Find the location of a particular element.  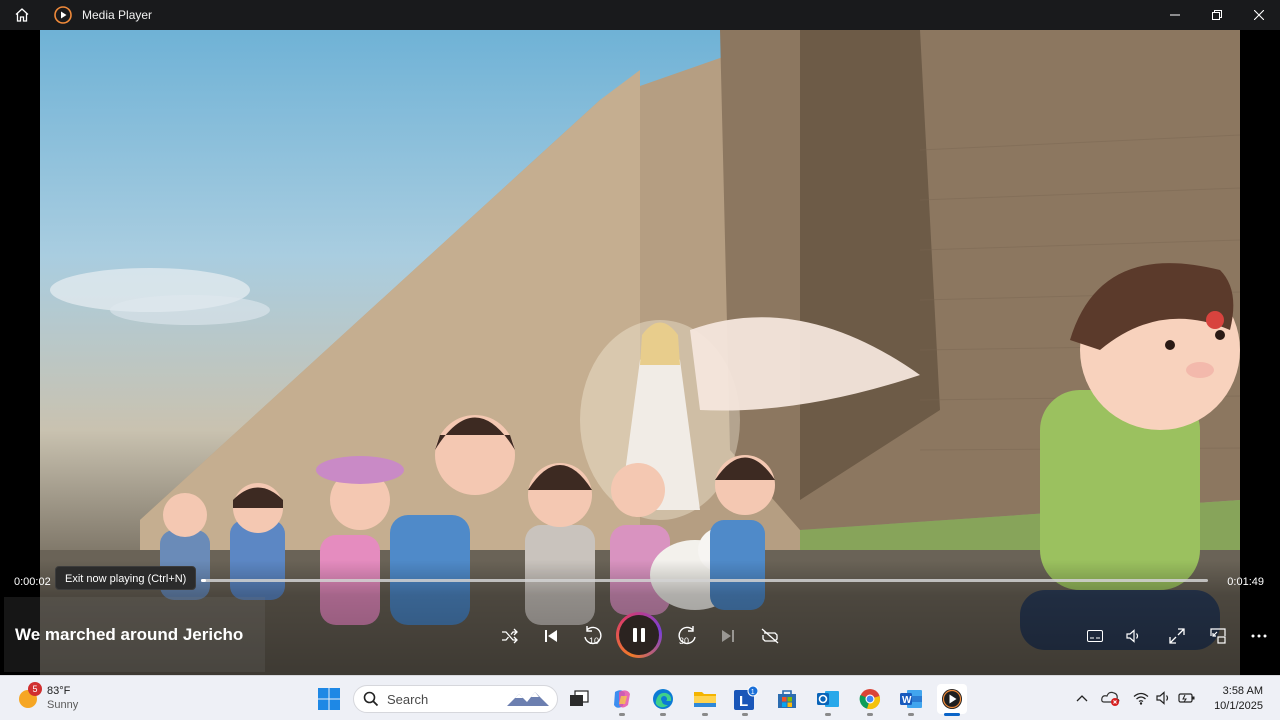

fullscreen-icon is located at coordinates (1177, 636).